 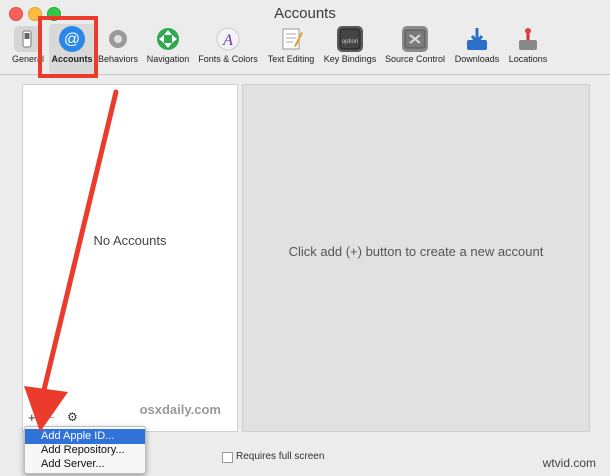 What do you see at coordinates (415, 39) in the screenshot?
I see `source-control-icon` at bounding box center [415, 39].